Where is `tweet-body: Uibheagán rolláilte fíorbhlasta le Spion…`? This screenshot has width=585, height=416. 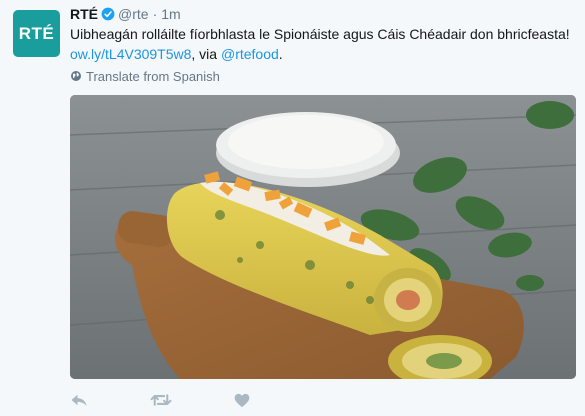
tweet-body: Uibheagán rolláilte fíorbhlasta le Spion… is located at coordinates (320, 34).